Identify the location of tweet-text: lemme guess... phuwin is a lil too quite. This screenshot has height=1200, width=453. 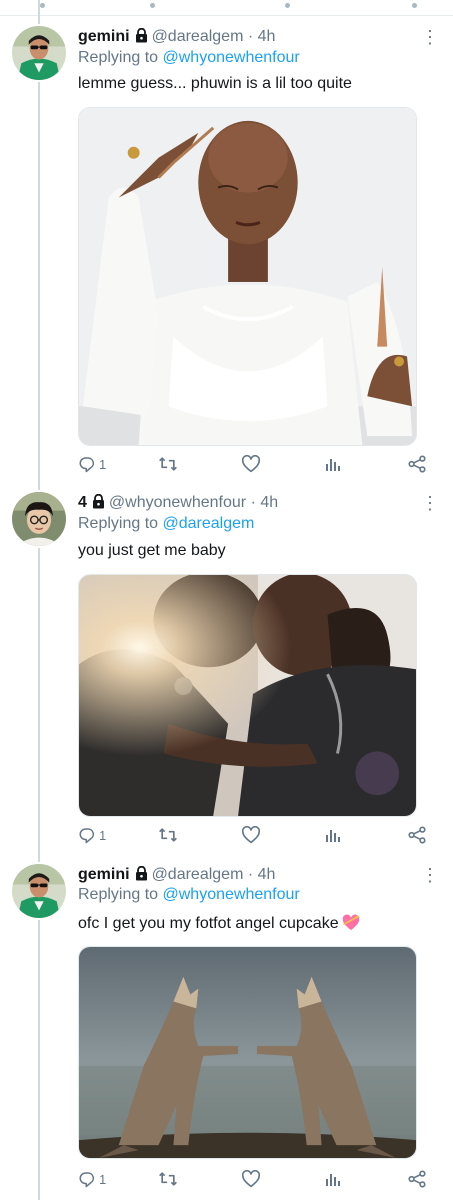
(215, 83).